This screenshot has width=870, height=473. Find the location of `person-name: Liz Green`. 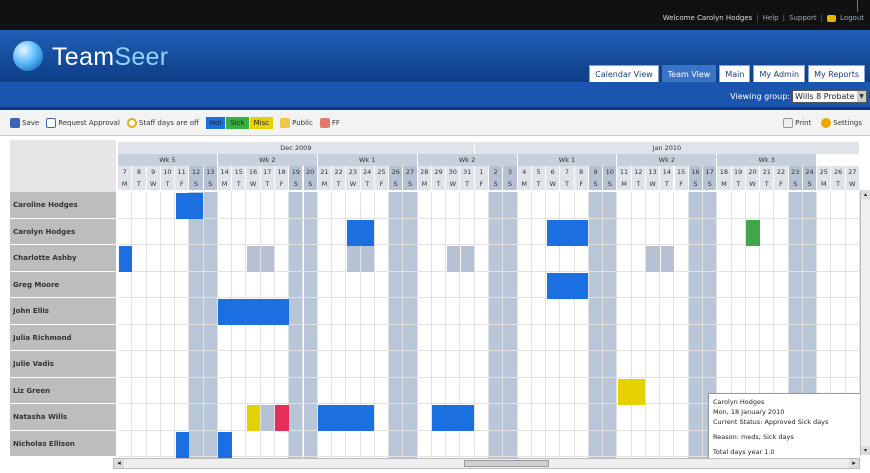

person-name: Liz Green is located at coordinates (63, 390).